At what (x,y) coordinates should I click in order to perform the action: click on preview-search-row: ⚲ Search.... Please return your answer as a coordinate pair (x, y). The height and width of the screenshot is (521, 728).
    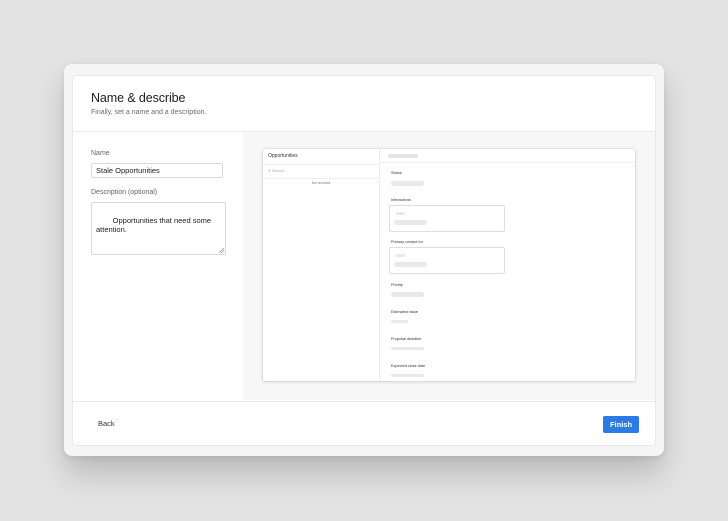
    Looking at the image, I should click on (321, 171).